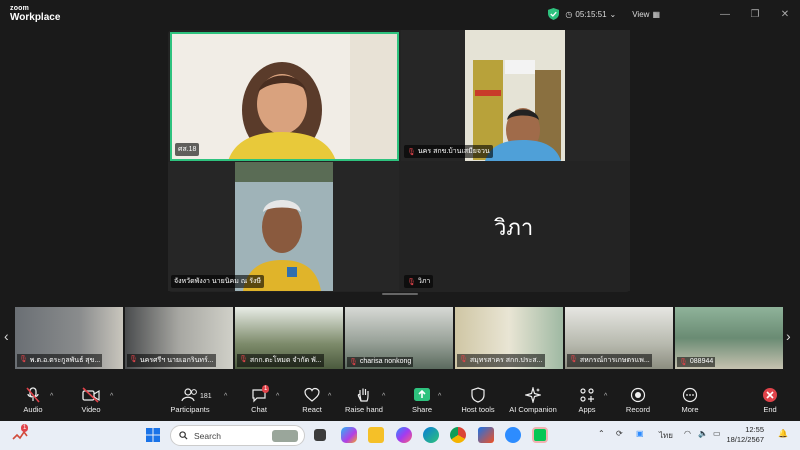 The height and width of the screenshot is (450, 800). I want to click on video-button: Video, so click(91, 400).